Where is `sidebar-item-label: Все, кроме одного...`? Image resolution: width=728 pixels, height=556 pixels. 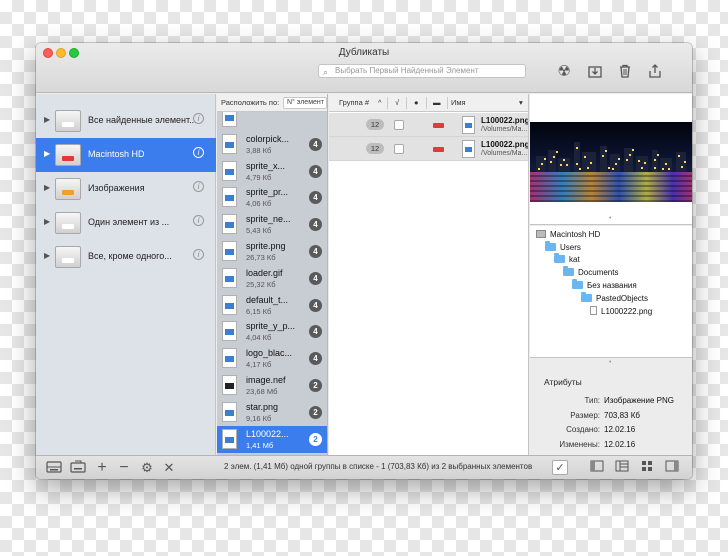
sidebar-item-label: Все, кроме одного... is located at coordinates (130, 256).